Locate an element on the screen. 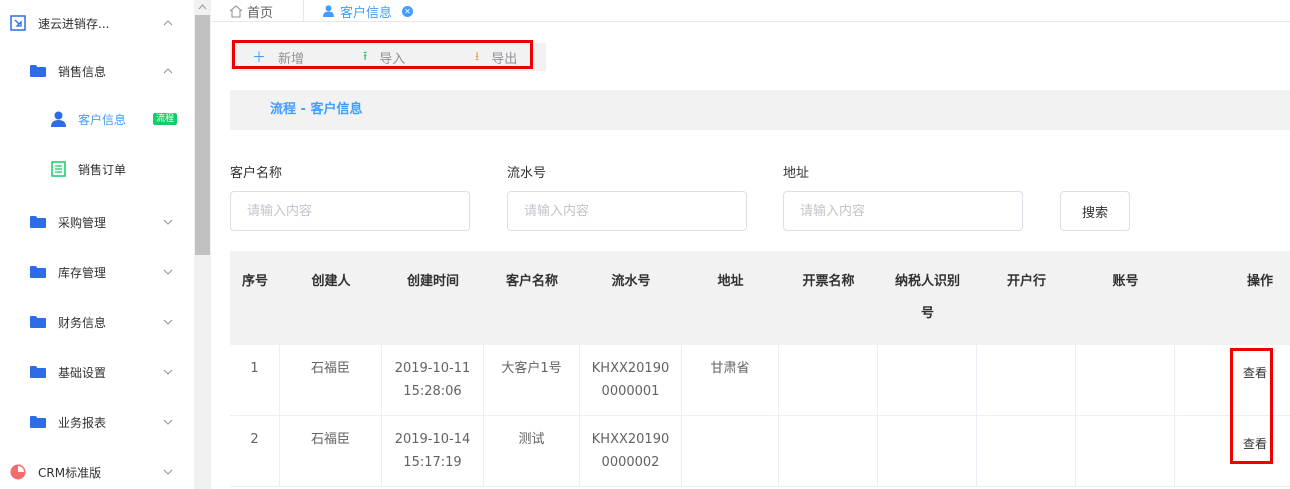 Image resolution: width=1290 pixels, height=489 pixels. sidebar-item-label: 财务信息 is located at coordinates (82, 322).